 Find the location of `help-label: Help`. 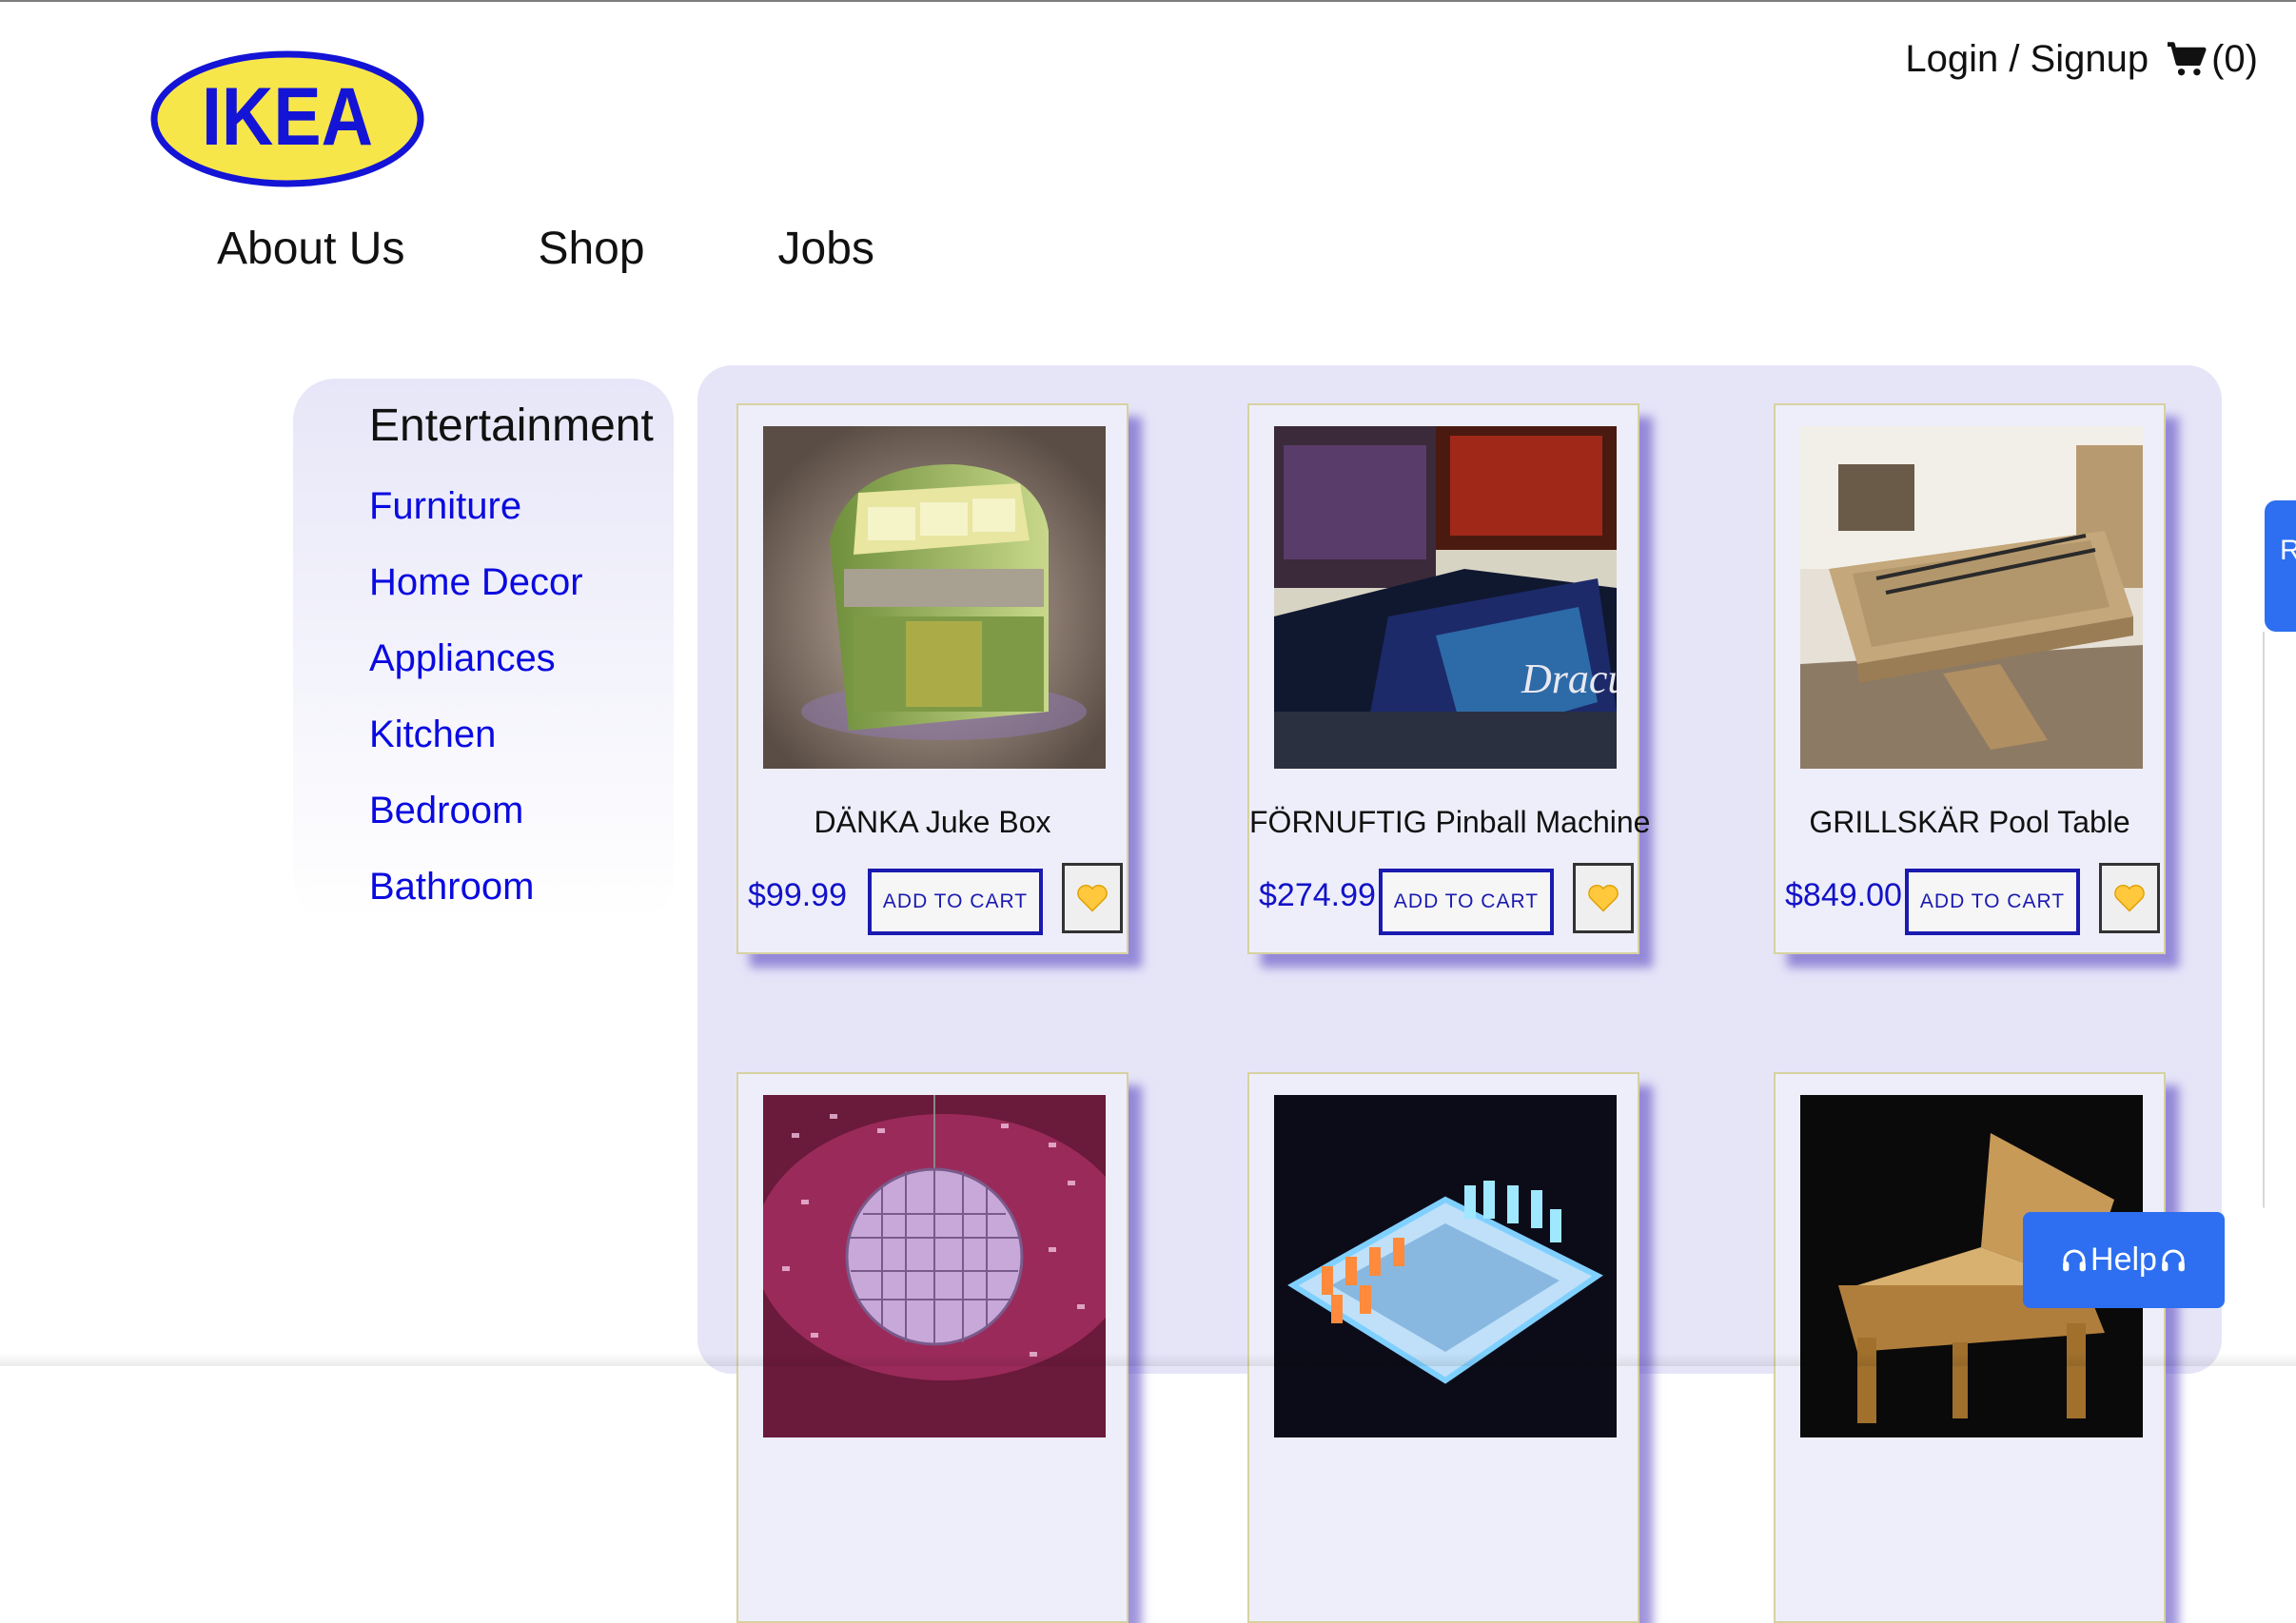

help-label: Help is located at coordinates (2123, 1260).